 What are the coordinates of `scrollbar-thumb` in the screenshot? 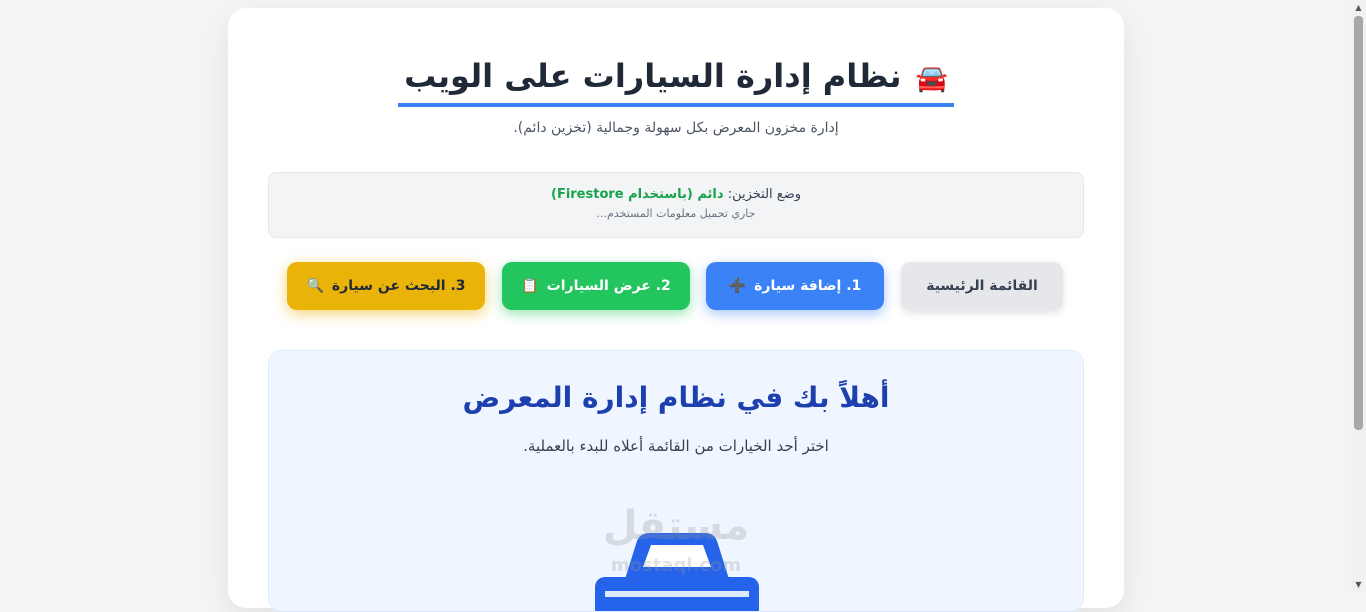 It's located at (1358, 223).